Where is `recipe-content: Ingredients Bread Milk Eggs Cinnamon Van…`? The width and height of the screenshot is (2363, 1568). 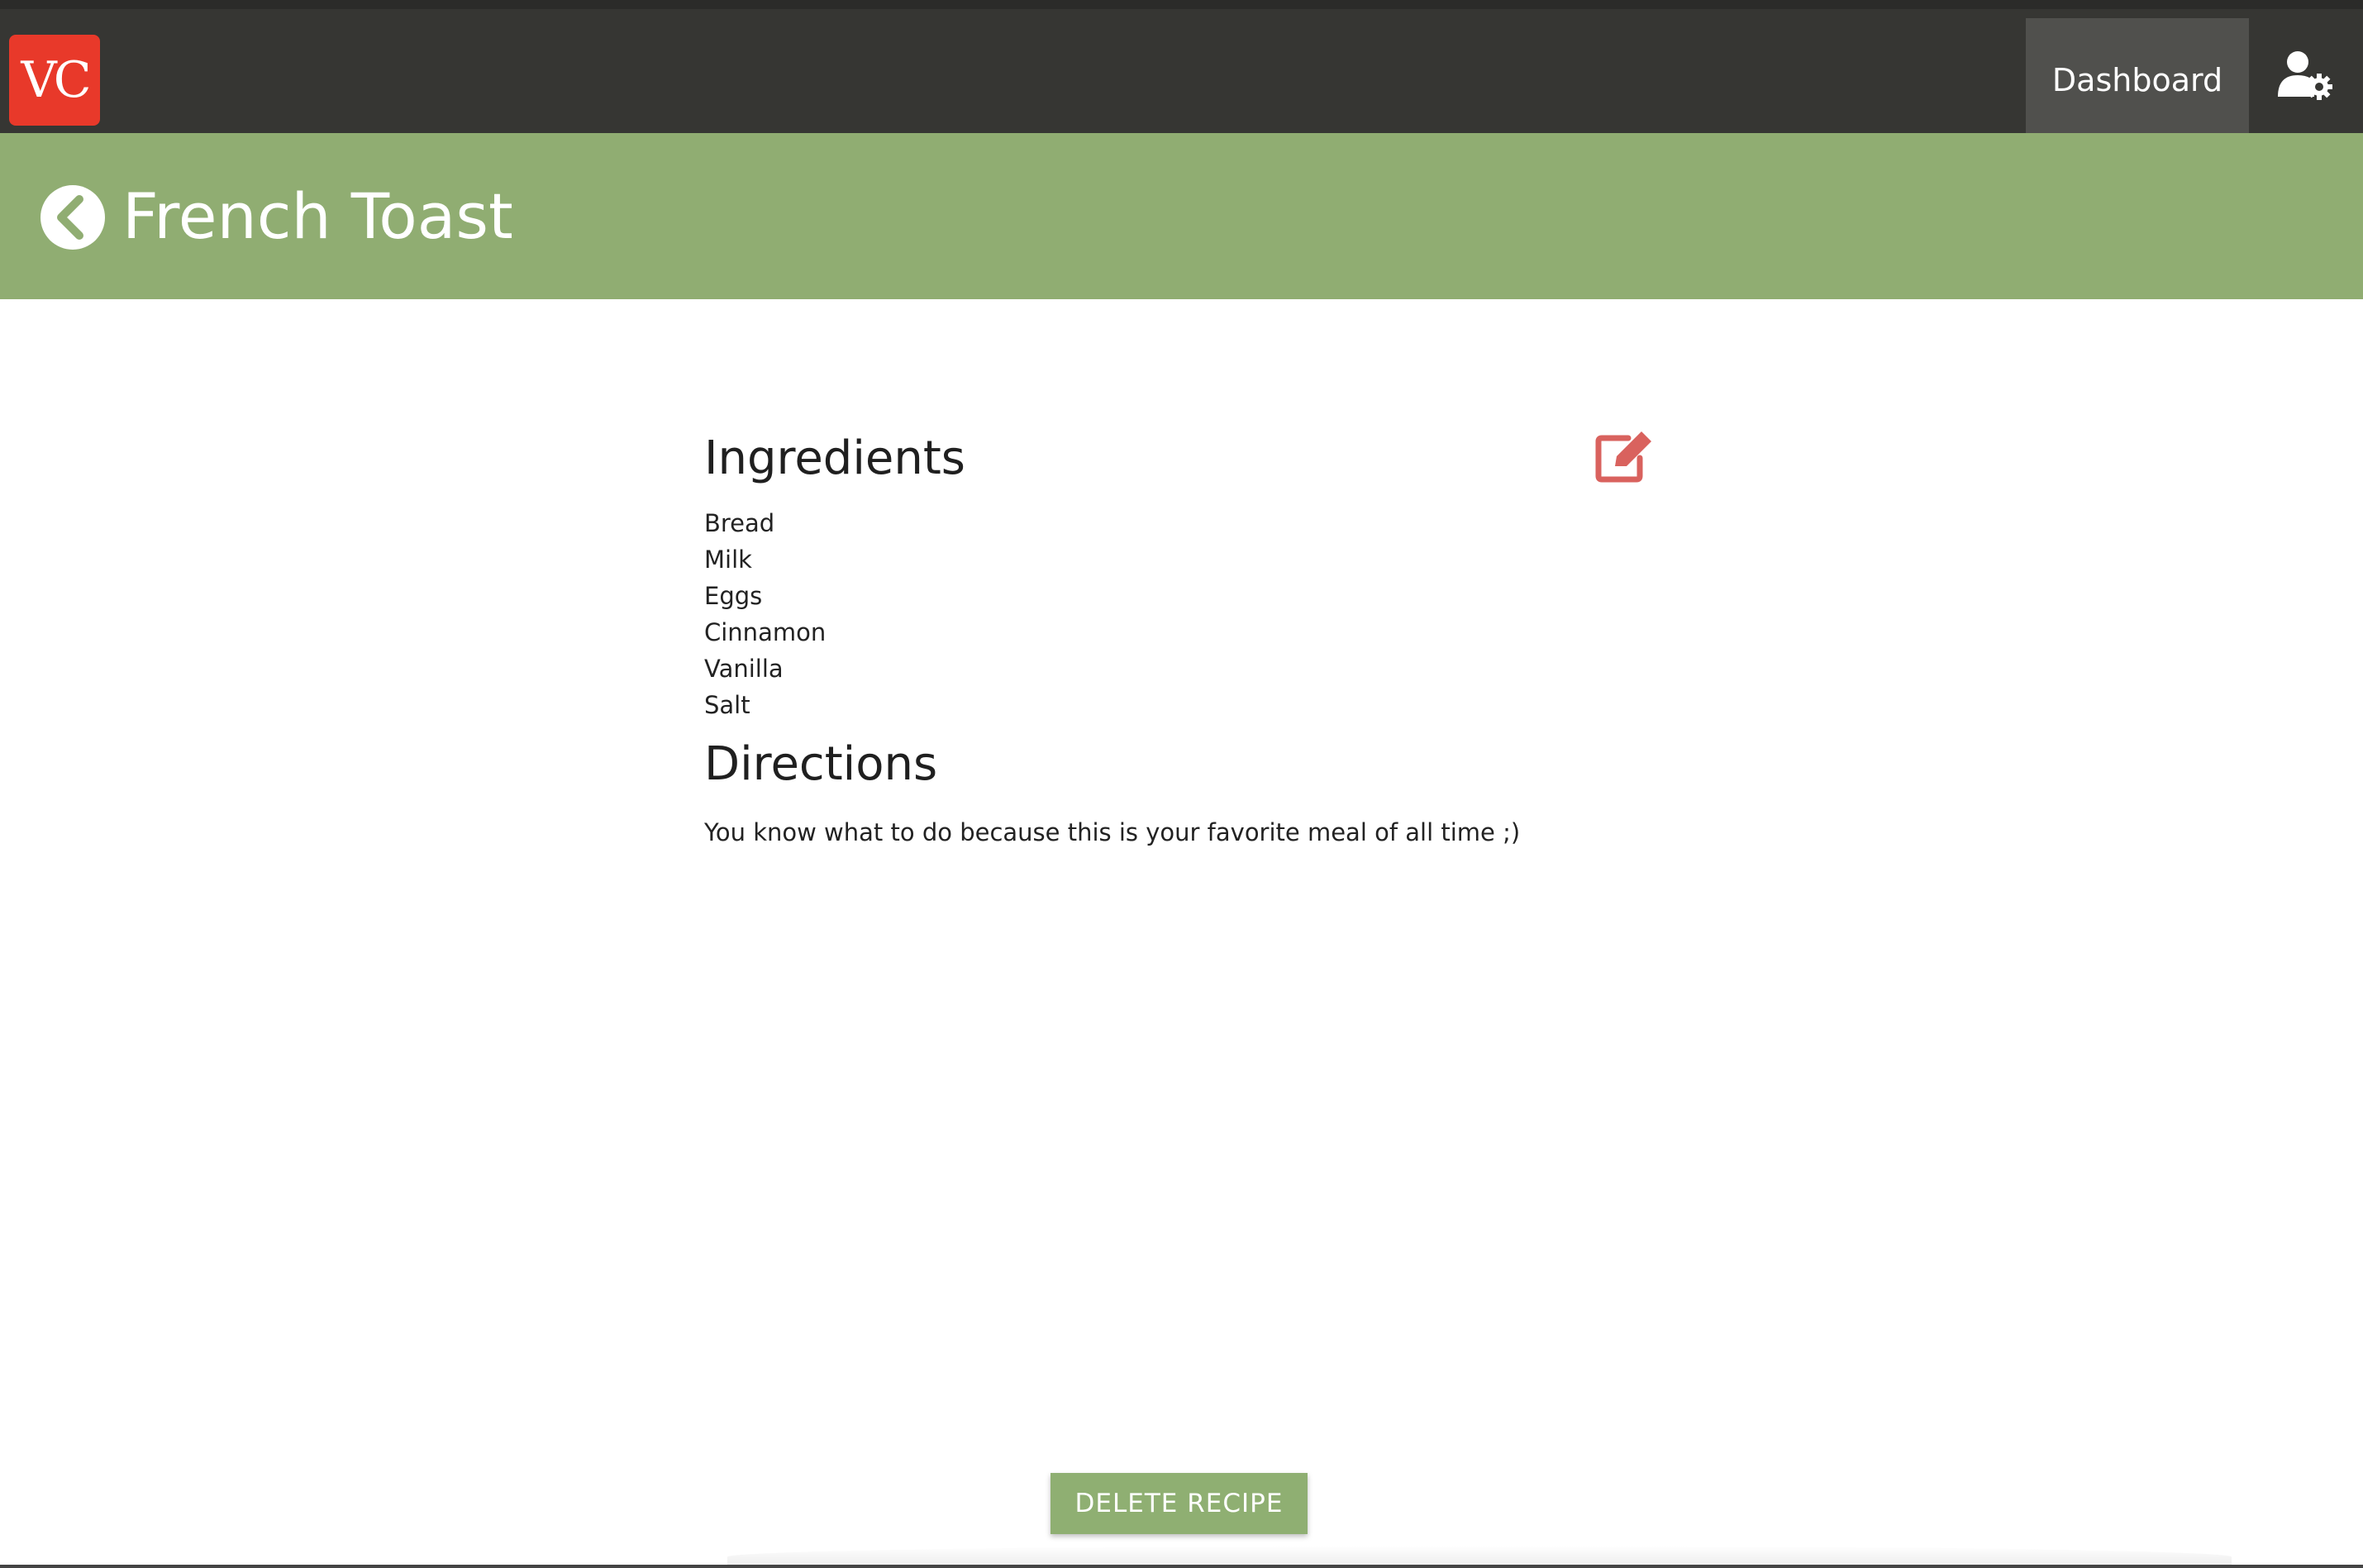 recipe-content: Ingredients Bread Milk Eggs Cinnamon Van… is located at coordinates (1183, 638).